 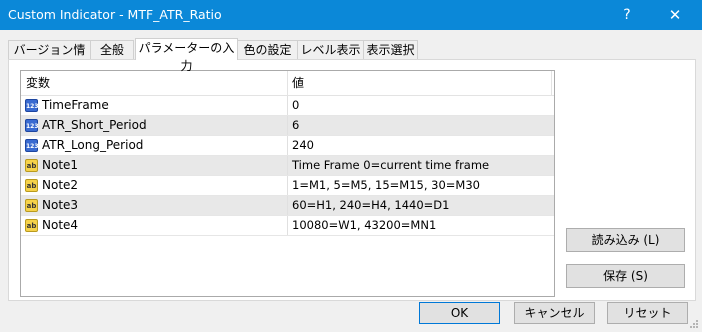 What do you see at coordinates (695, 325) in the screenshot?
I see `resize-grip-icon` at bounding box center [695, 325].